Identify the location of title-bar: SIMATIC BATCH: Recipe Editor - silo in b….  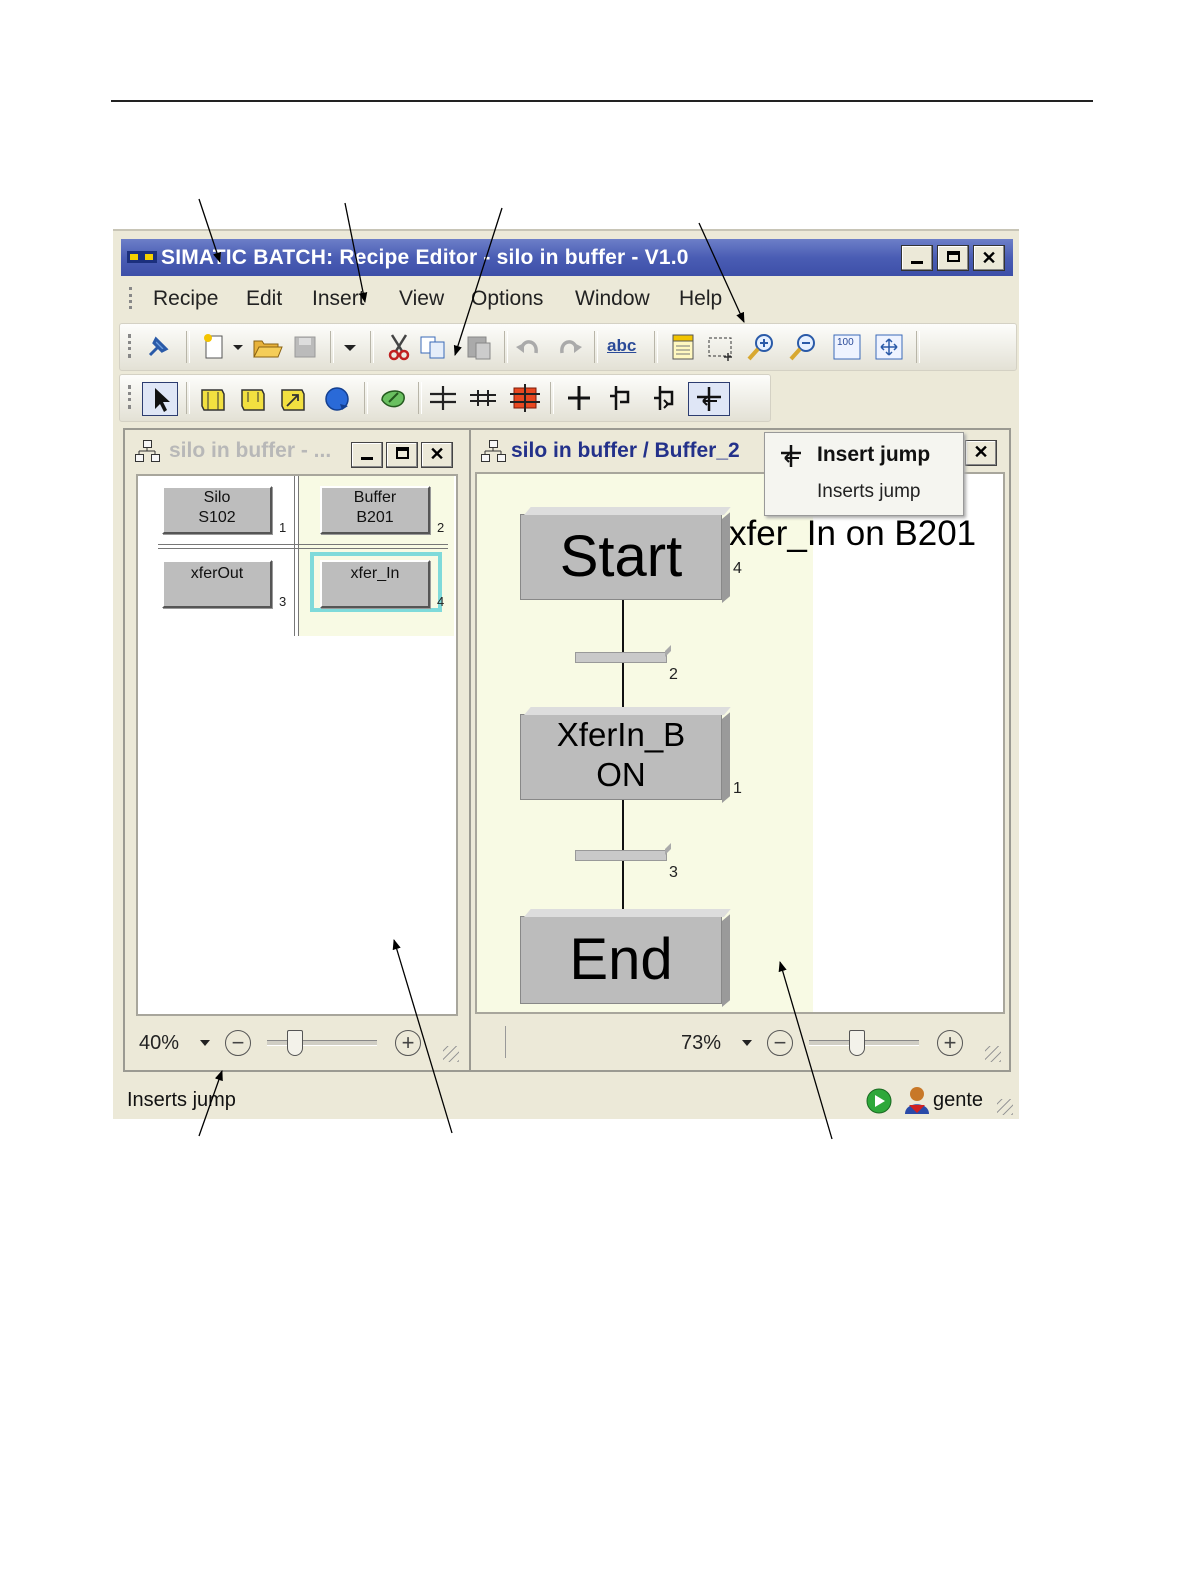
(567, 257).